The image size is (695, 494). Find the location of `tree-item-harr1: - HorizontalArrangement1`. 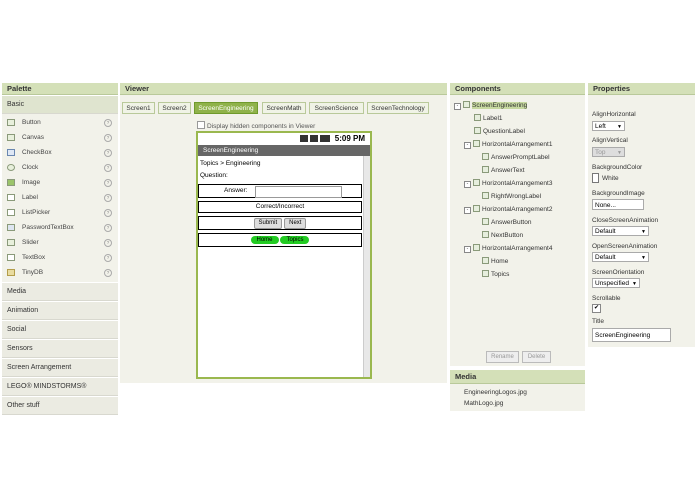

tree-item-harr1: - HorizontalArrangement1 is located at coordinates (508, 145).